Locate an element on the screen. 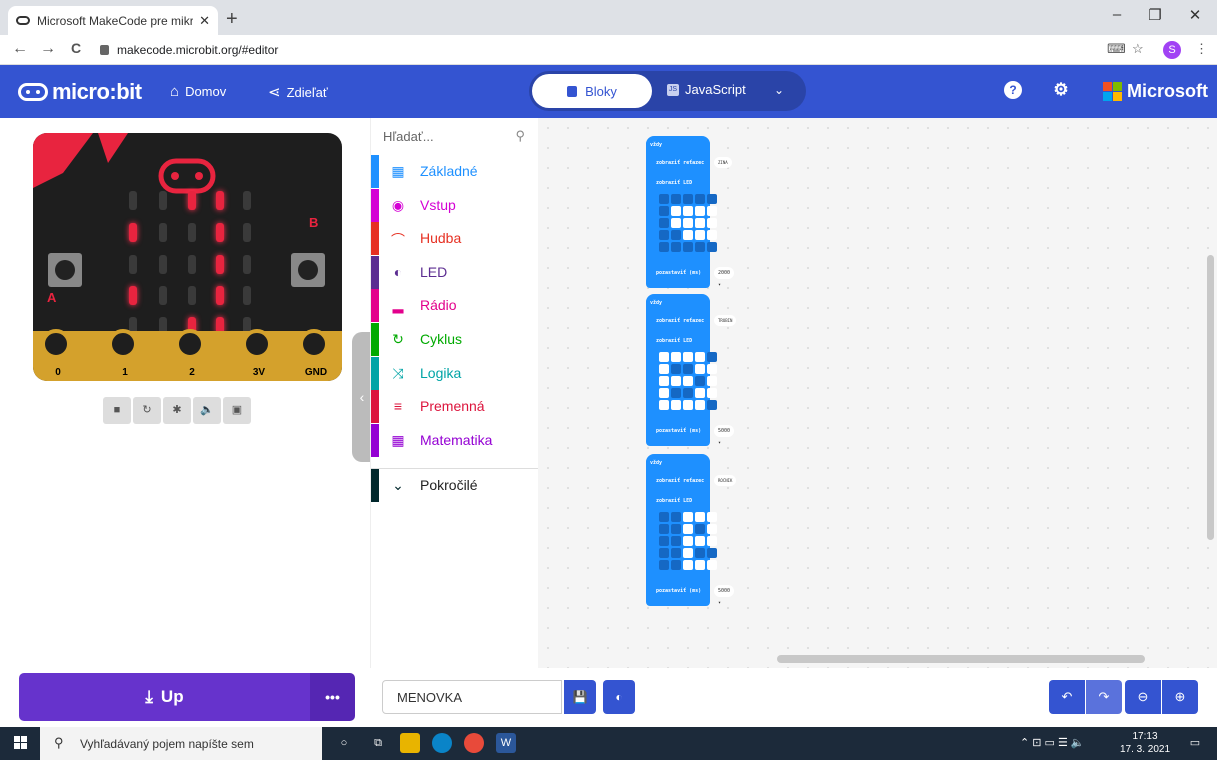 This screenshot has width=1217, height=760. save-button: 💾 is located at coordinates (580, 697).